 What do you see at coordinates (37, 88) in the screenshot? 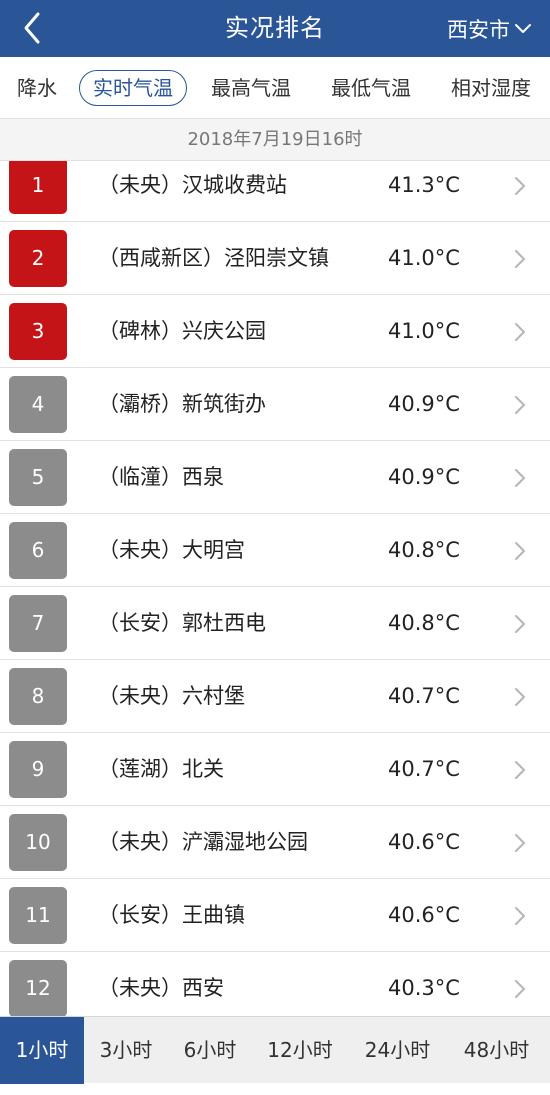
I see `tab-precipitation: 降水` at bounding box center [37, 88].